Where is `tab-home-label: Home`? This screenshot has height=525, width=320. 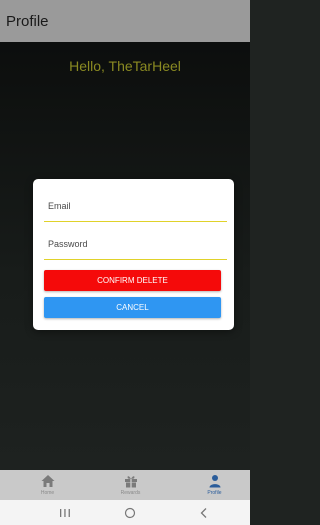 tab-home-label: Home is located at coordinates (47, 493).